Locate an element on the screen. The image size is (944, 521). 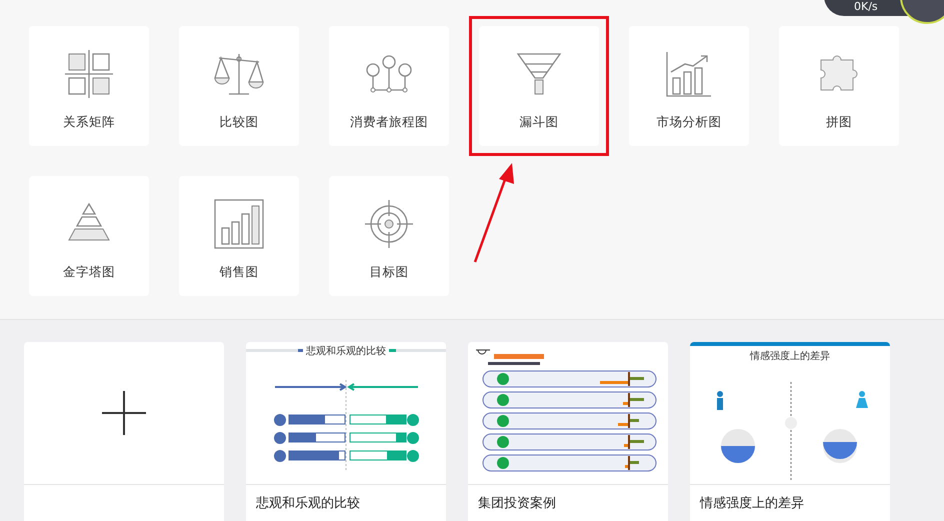
plus-icon is located at coordinates (124, 413).